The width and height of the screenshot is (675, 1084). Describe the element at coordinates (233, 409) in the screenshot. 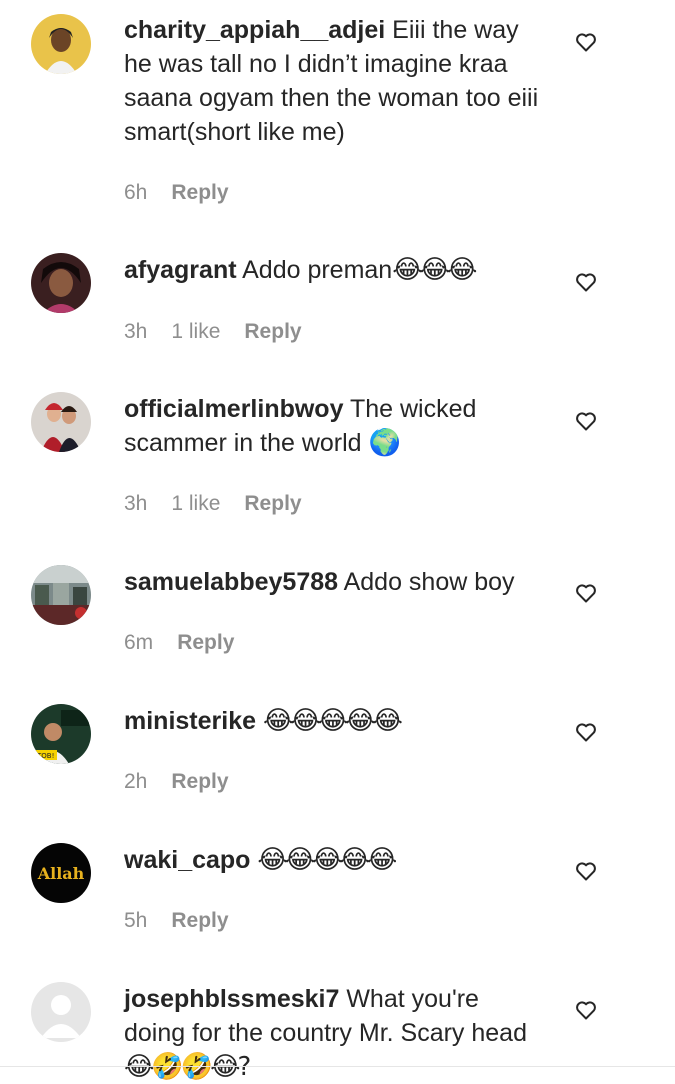

I see `username-link: officialmerlinbwoy` at that location.